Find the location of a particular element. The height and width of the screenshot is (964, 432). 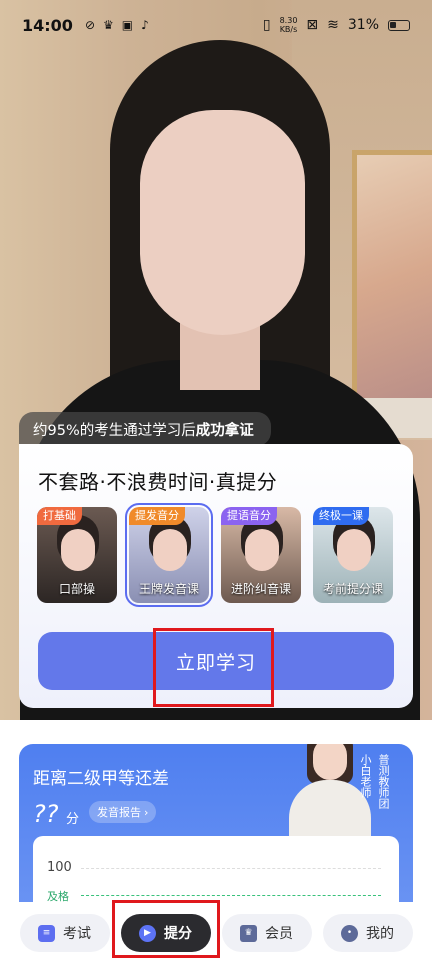

nav-label-boost: 提分 is located at coordinates (178, 934).